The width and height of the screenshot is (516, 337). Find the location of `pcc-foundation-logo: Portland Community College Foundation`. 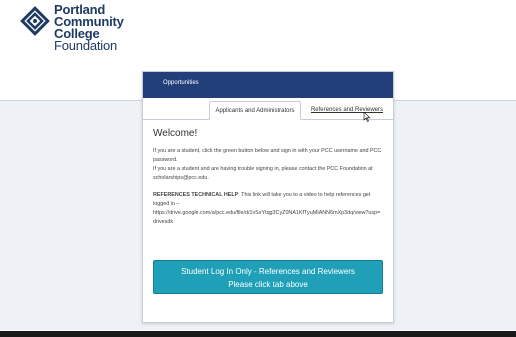

pcc-foundation-logo: Portland Community College Foundation is located at coordinates (93, 28).